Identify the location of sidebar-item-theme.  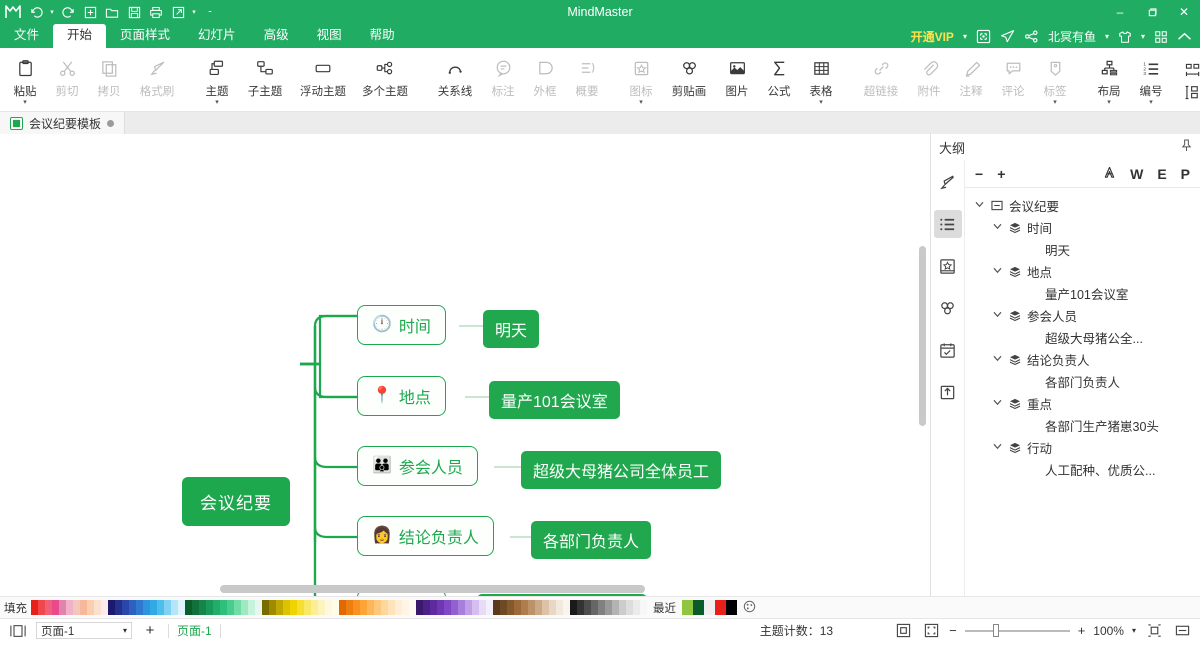
(948, 266).